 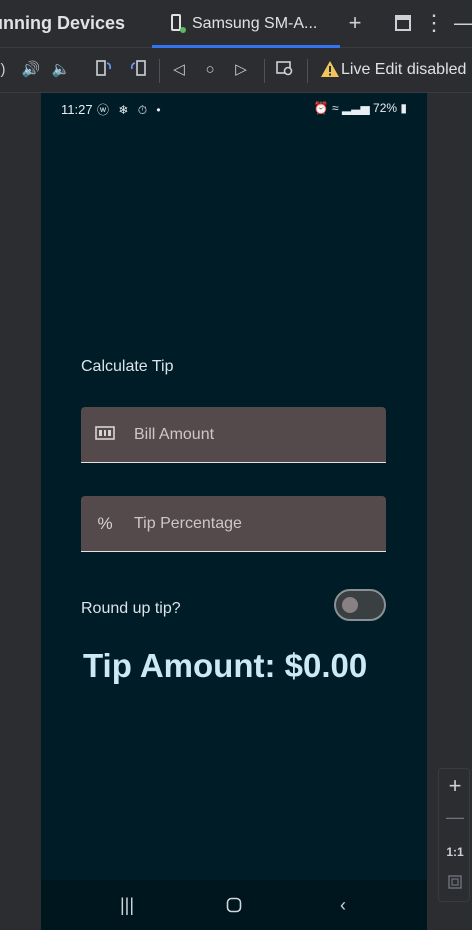 What do you see at coordinates (462, 23) in the screenshot?
I see `minimize-icon: —` at bounding box center [462, 23].